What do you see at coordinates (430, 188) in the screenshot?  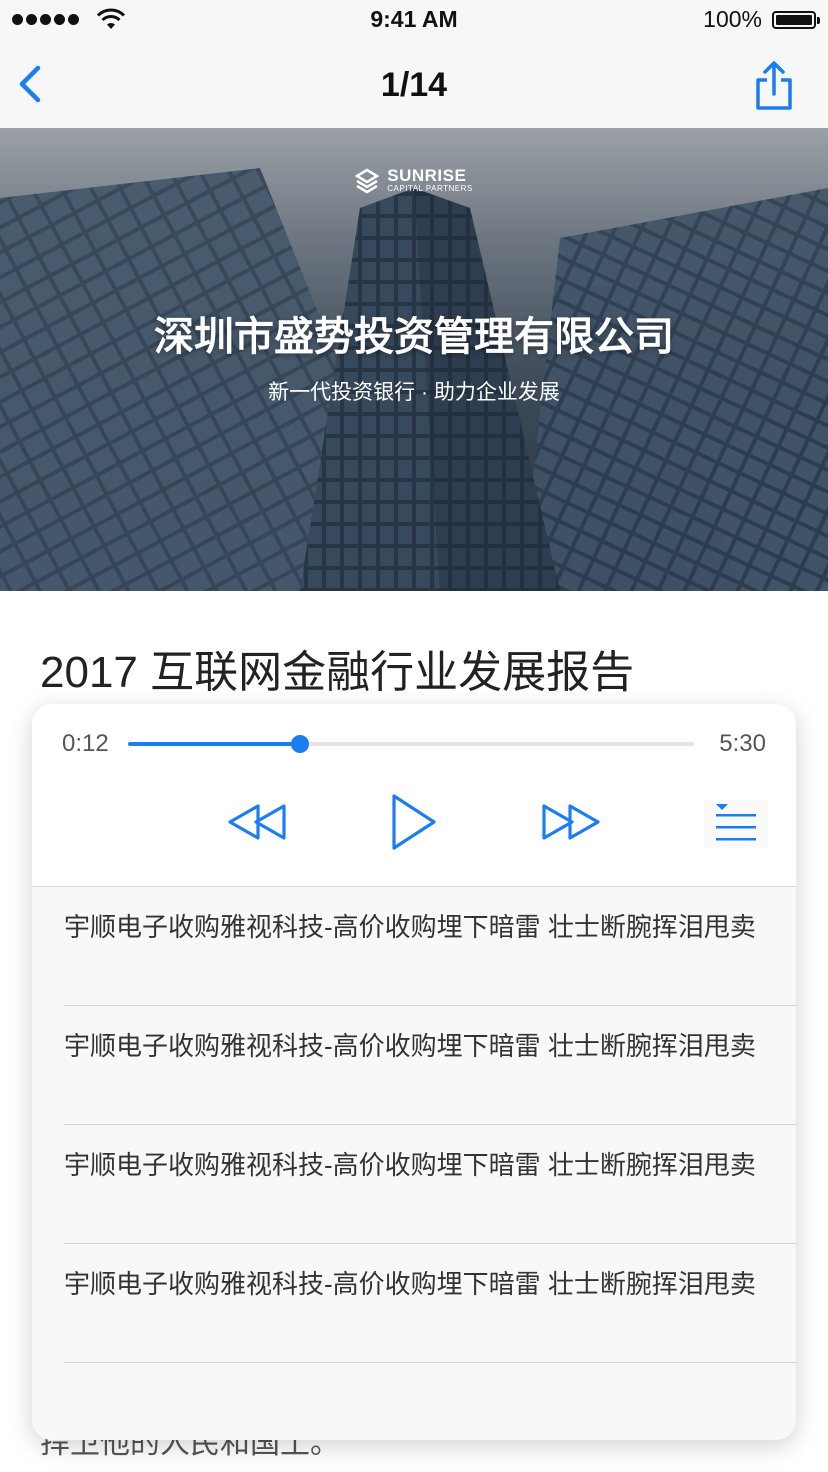 I see `brand-tagline: CAPITAL PARTNERS` at bounding box center [430, 188].